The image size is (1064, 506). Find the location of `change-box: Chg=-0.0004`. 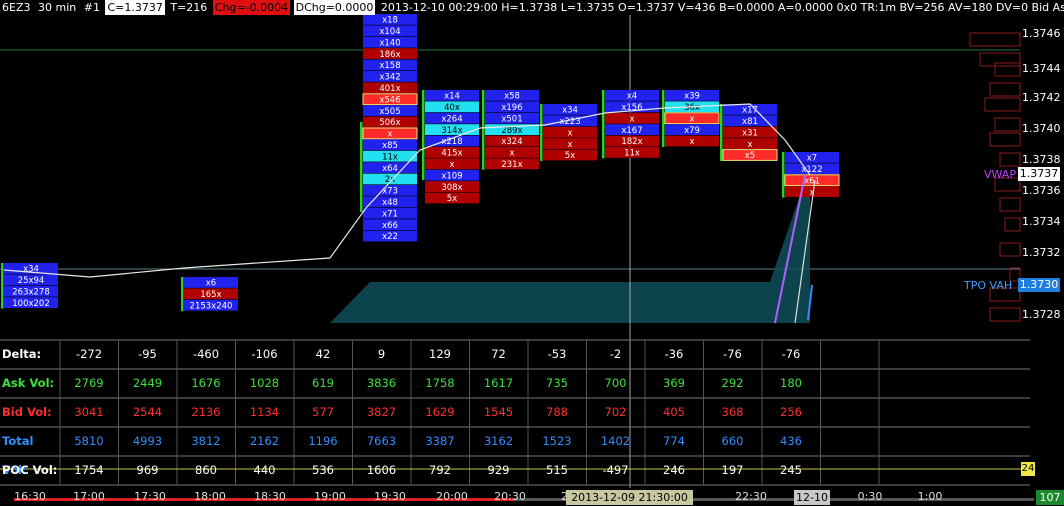

change-box: Chg=-0.0004 is located at coordinates (251, 7).